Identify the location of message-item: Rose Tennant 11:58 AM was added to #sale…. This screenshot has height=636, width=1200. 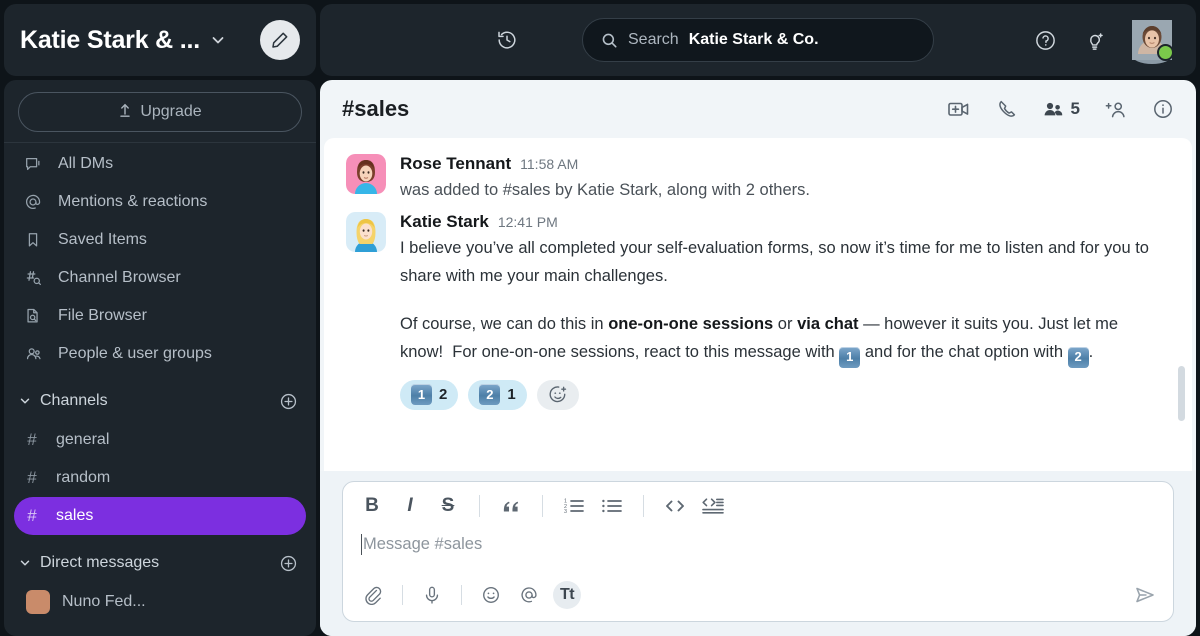
(758, 177).